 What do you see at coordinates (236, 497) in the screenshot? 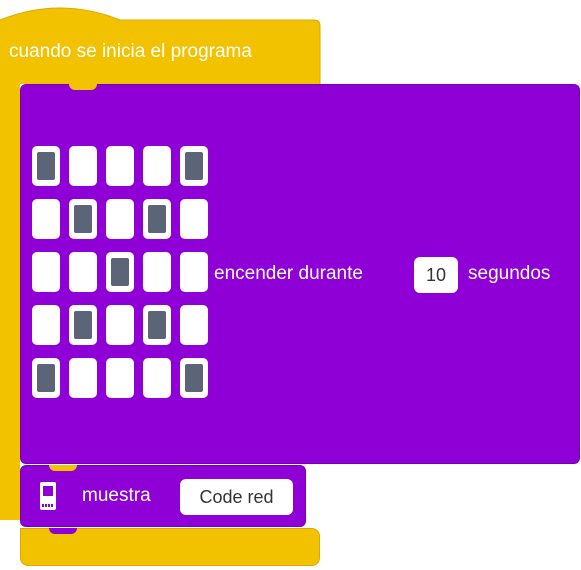
I see `text-input: Code red` at bounding box center [236, 497].